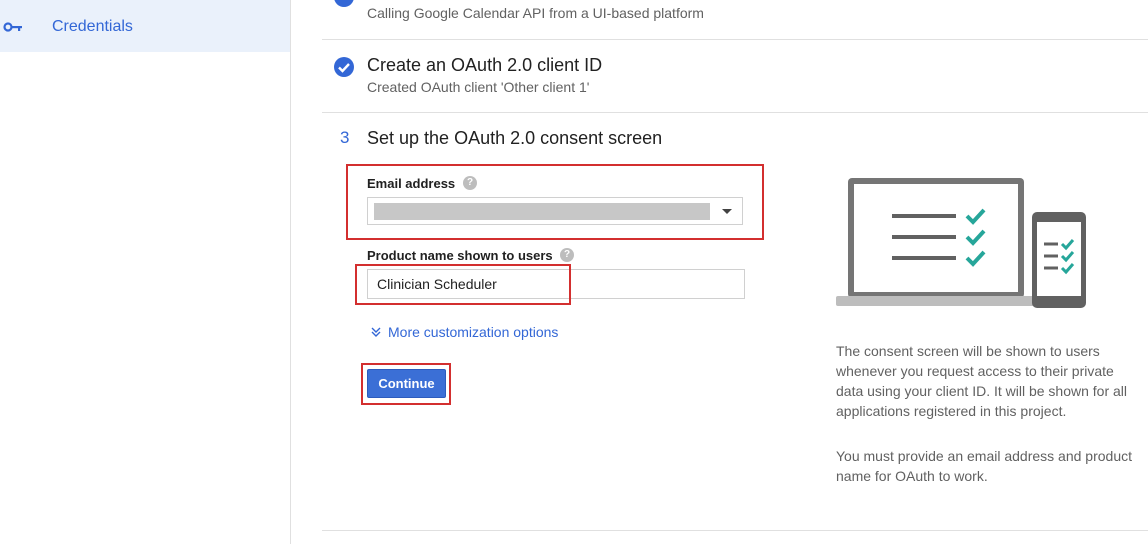  Describe the element at coordinates (12, 27) in the screenshot. I see `key-icon` at that location.